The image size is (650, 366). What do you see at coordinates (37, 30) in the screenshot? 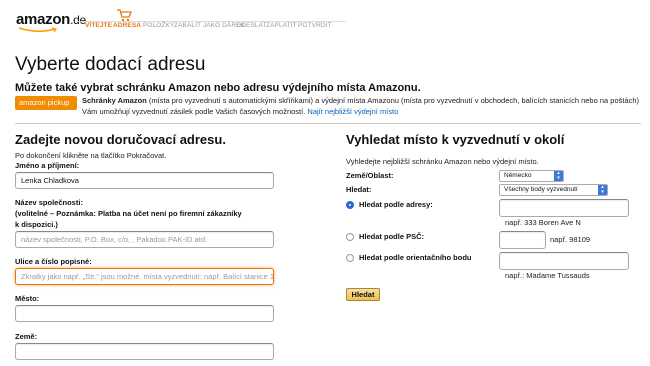
I see `amazon-smile-icon` at bounding box center [37, 30].